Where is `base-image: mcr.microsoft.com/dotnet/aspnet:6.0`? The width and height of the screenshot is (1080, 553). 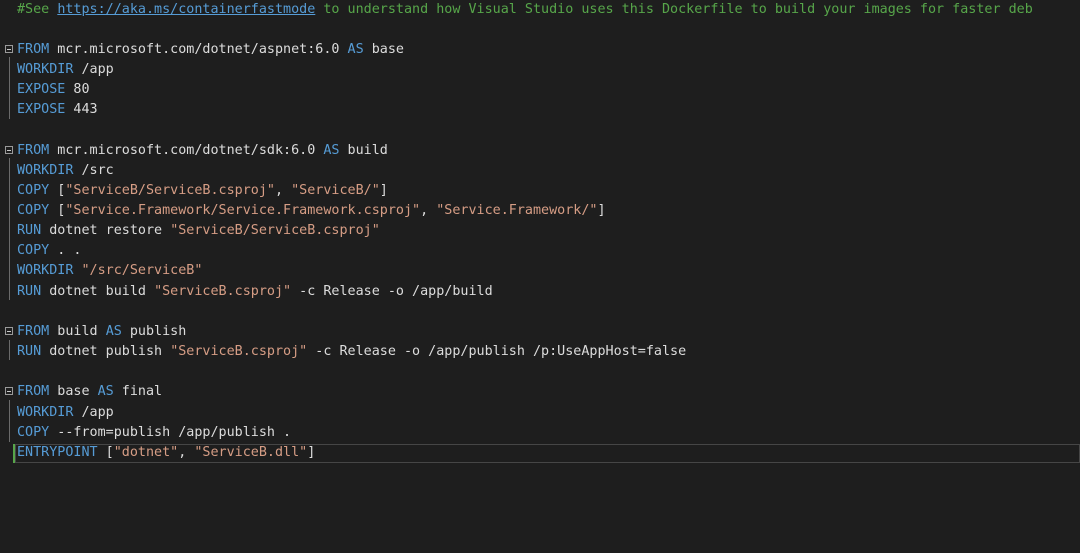 base-image: mcr.microsoft.com/dotnet/aspnet:6.0 is located at coordinates (198, 49).